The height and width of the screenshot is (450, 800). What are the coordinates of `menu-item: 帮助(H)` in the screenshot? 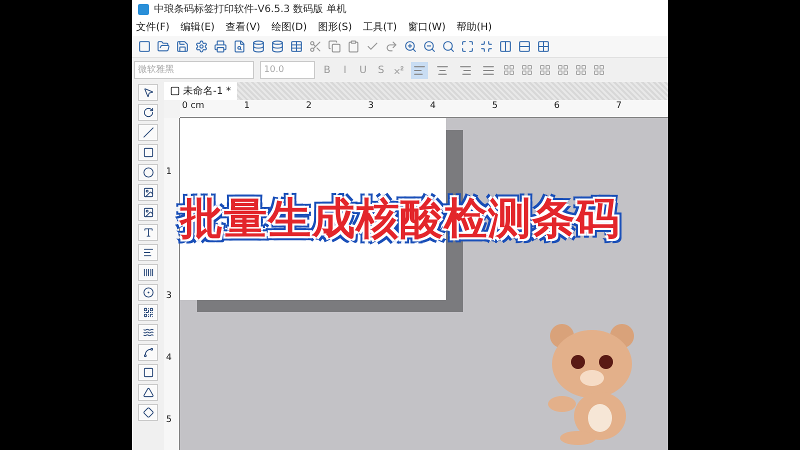 It's located at (474, 27).